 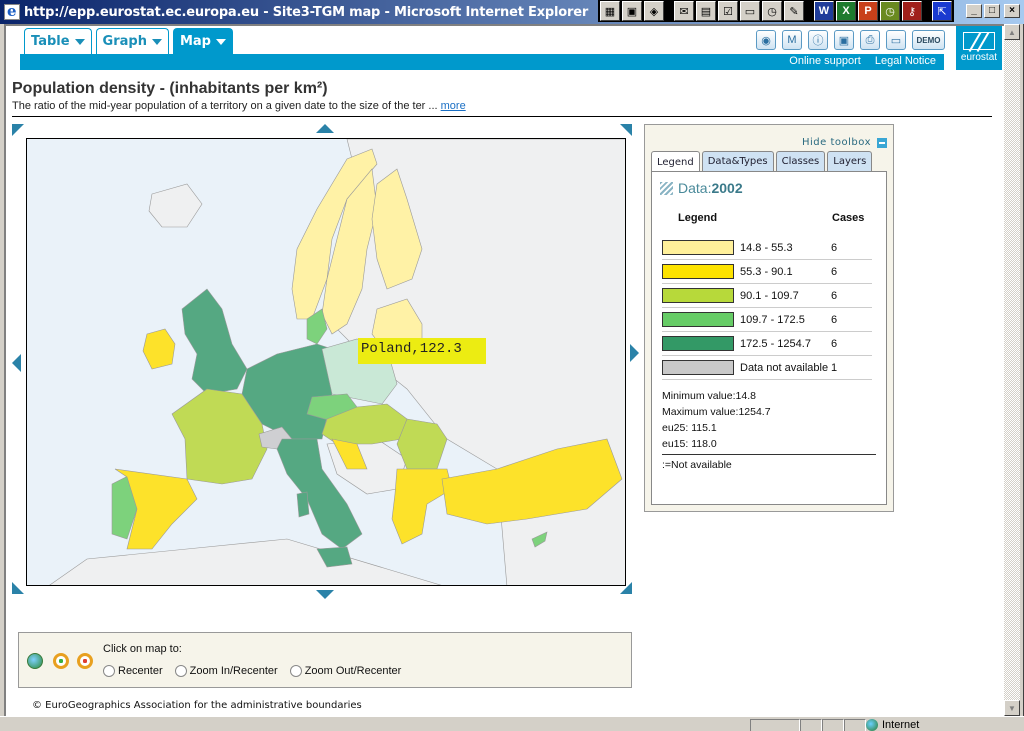 What do you see at coordinates (836, 142) in the screenshot?
I see `hide-toolbox-label: Hide toolbox` at bounding box center [836, 142].